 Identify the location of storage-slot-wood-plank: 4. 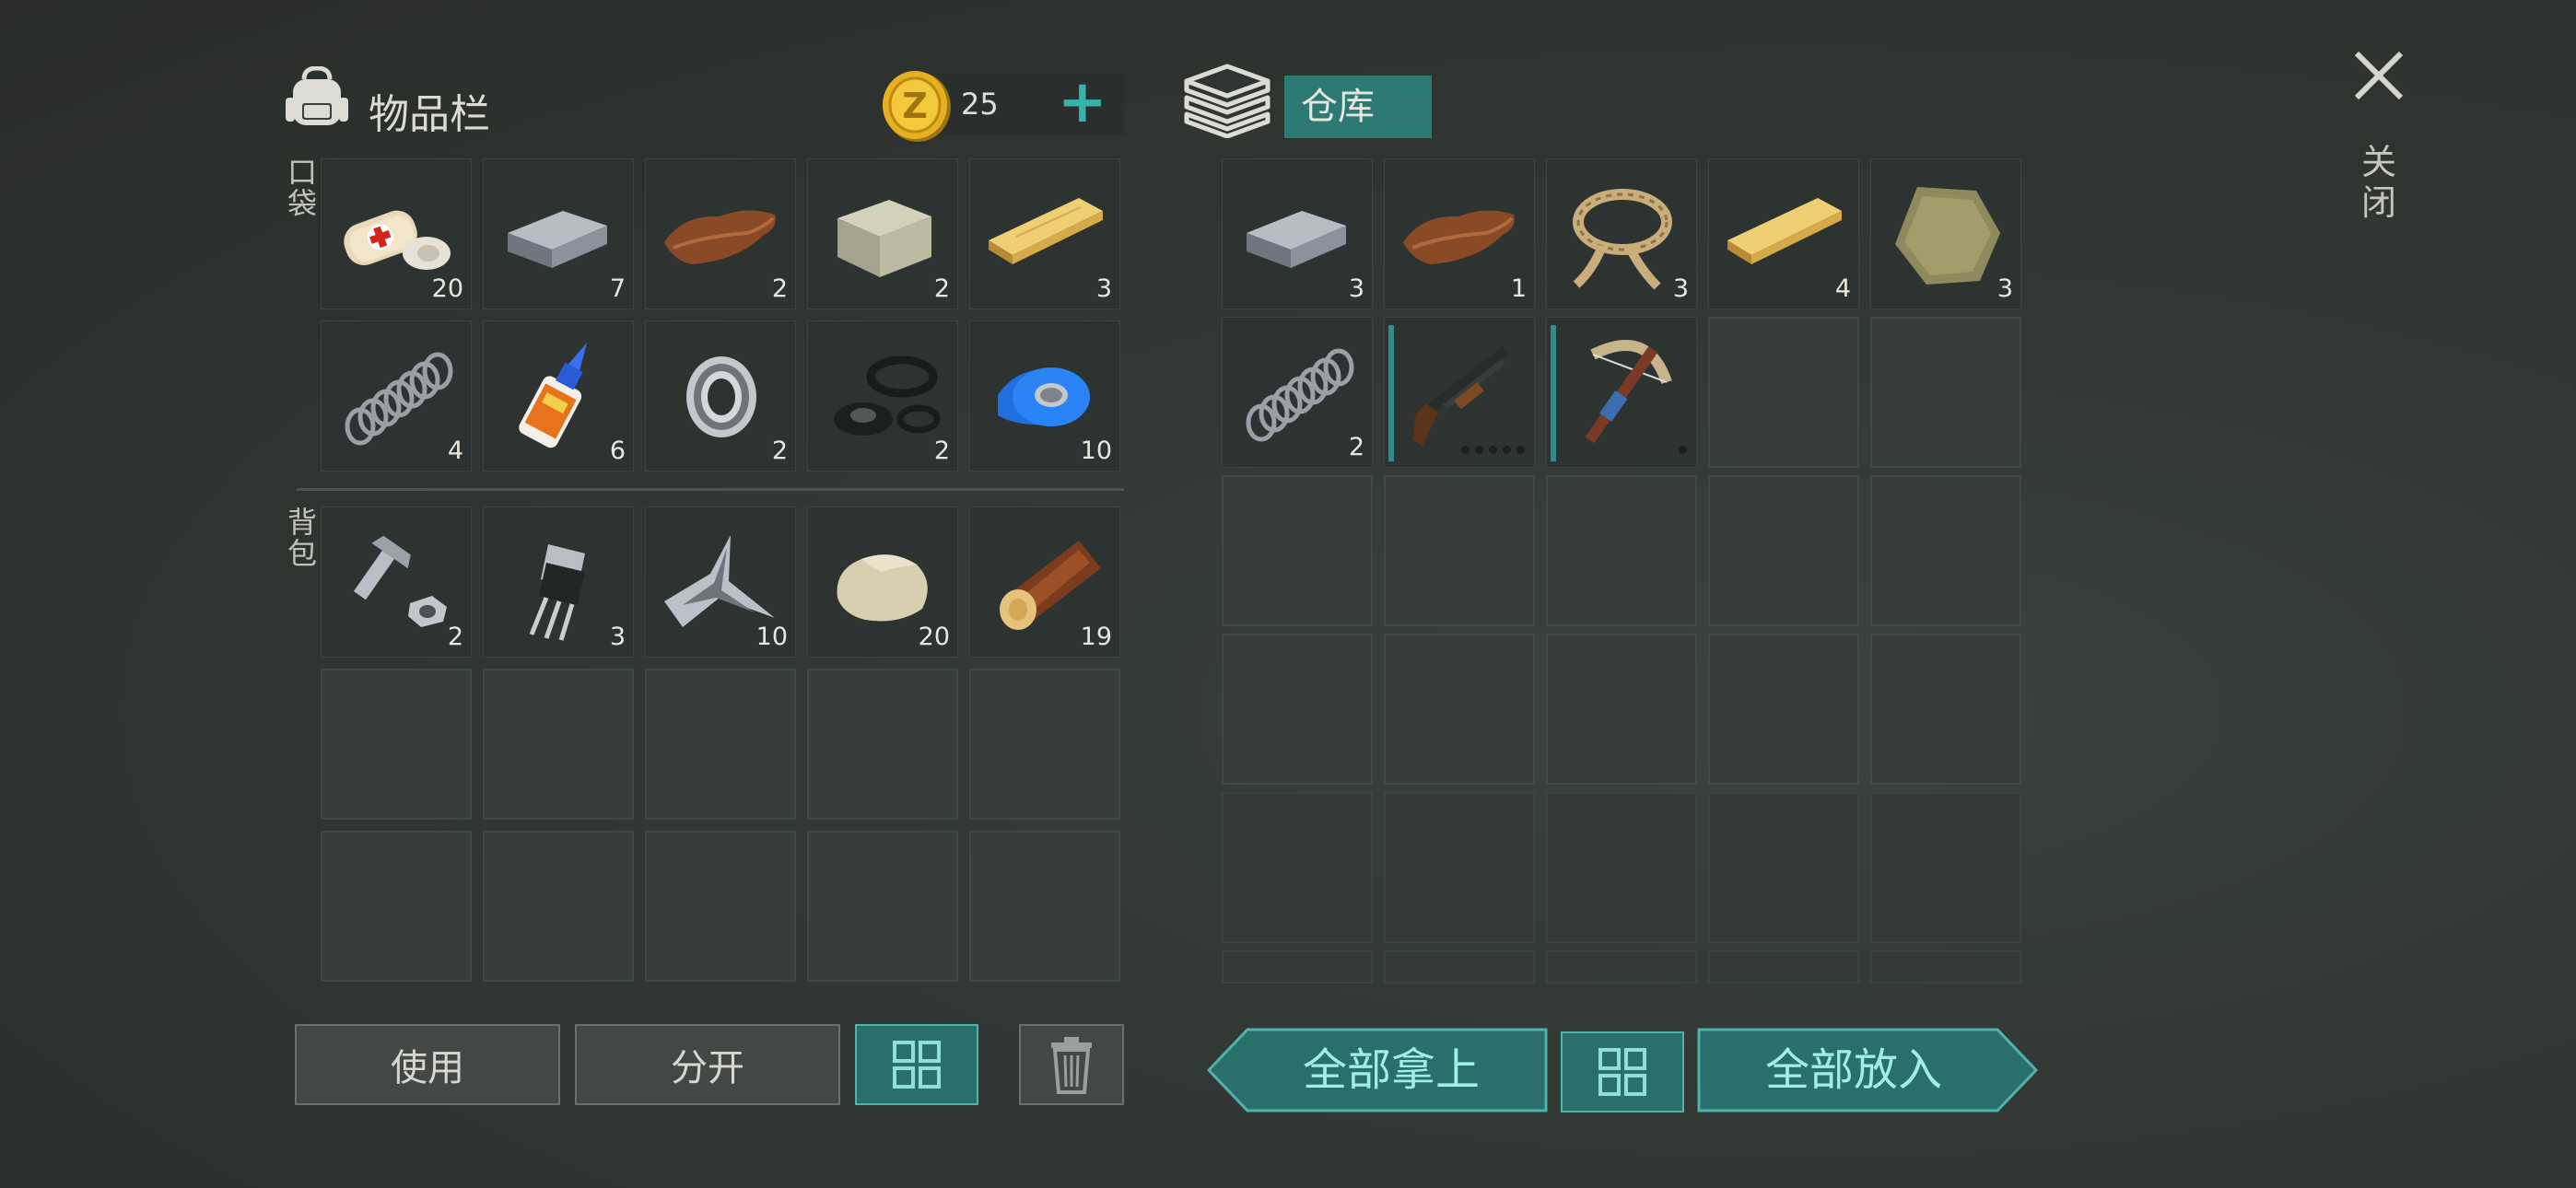
(1783, 233).